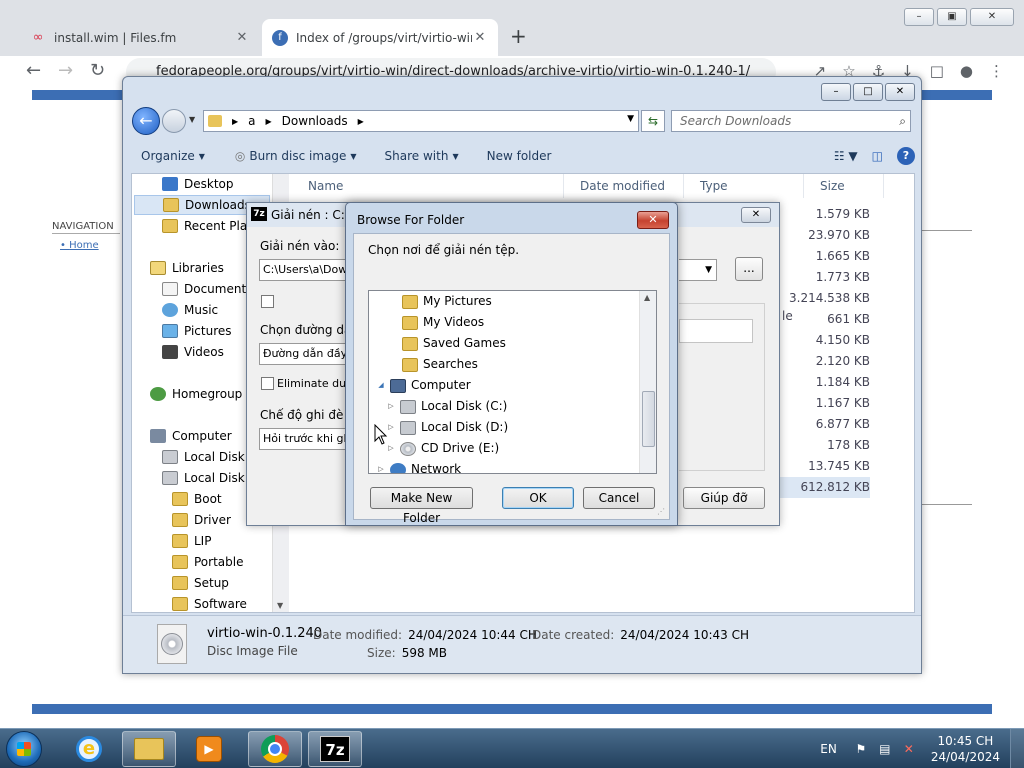  Describe the element at coordinates (146, 121) in the screenshot. I see `back-button: ←` at that location.